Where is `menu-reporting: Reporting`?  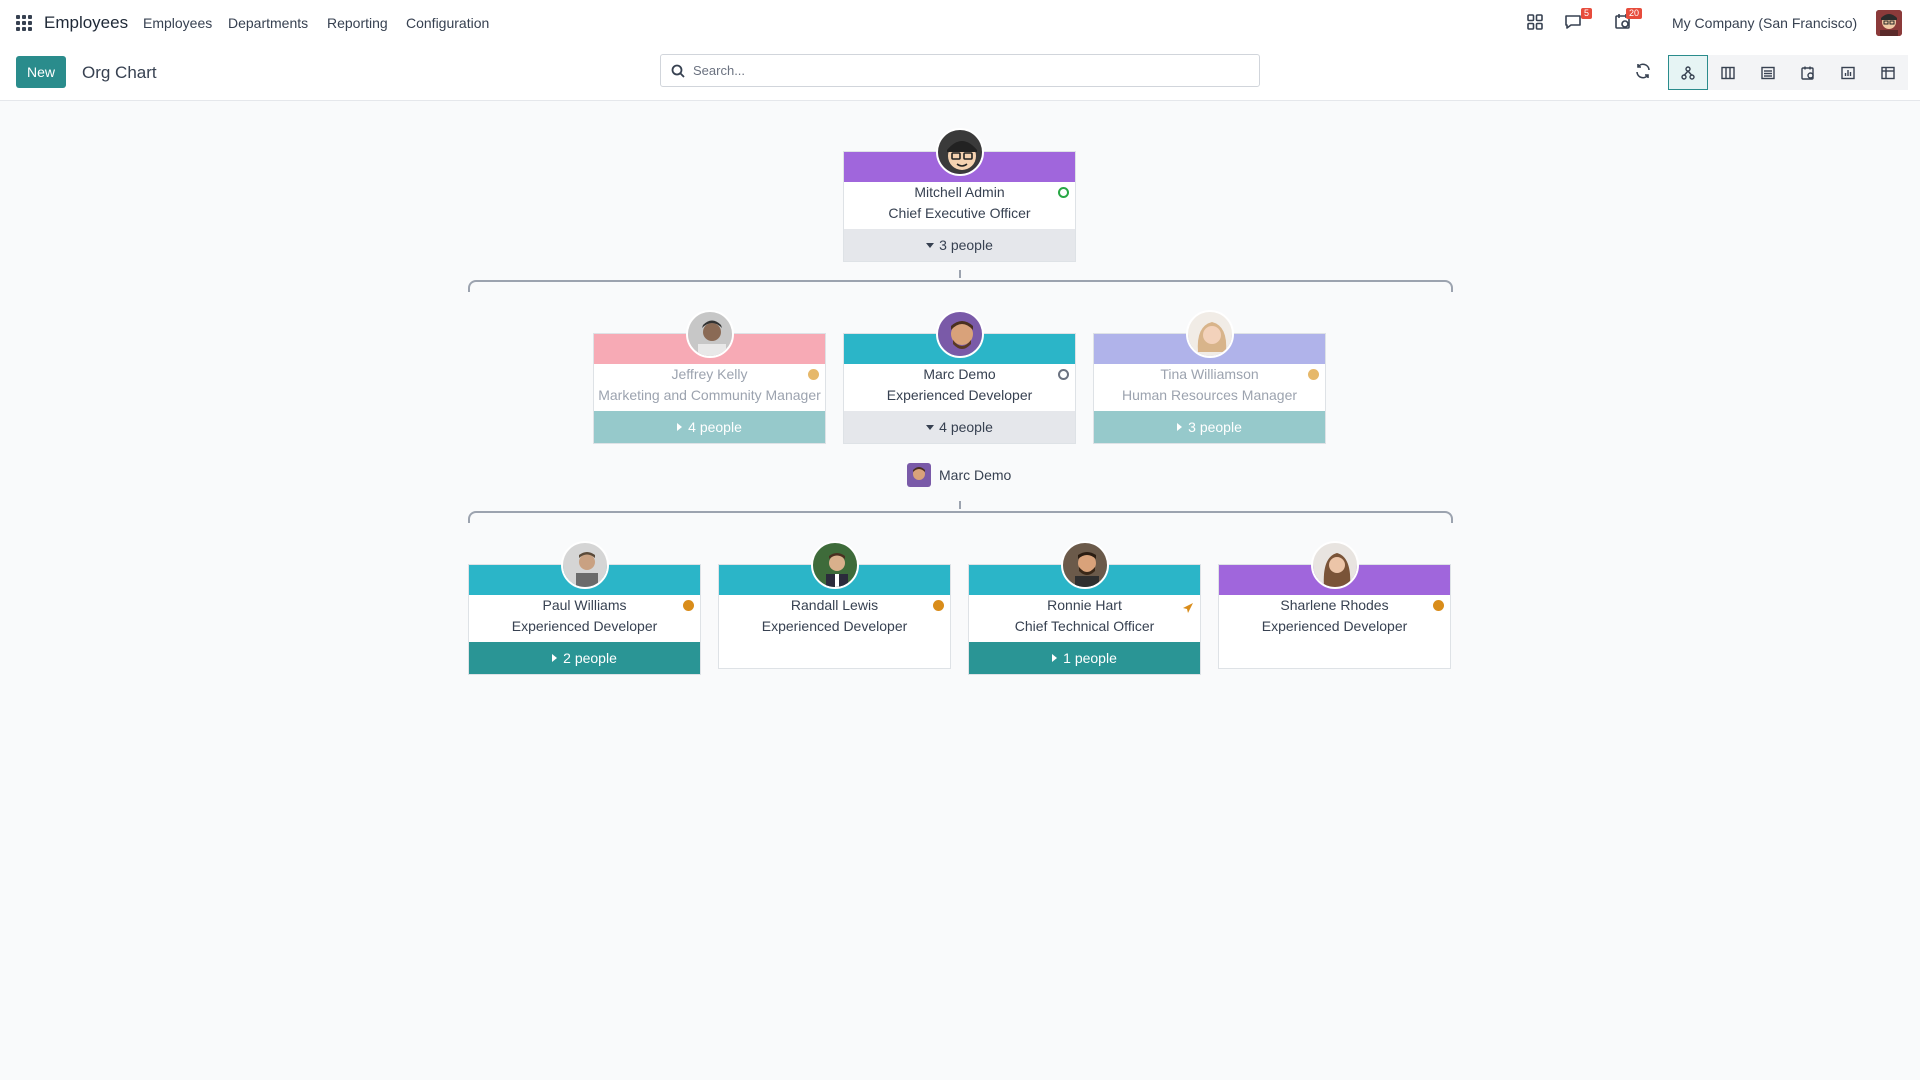 menu-reporting: Reporting is located at coordinates (357, 23).